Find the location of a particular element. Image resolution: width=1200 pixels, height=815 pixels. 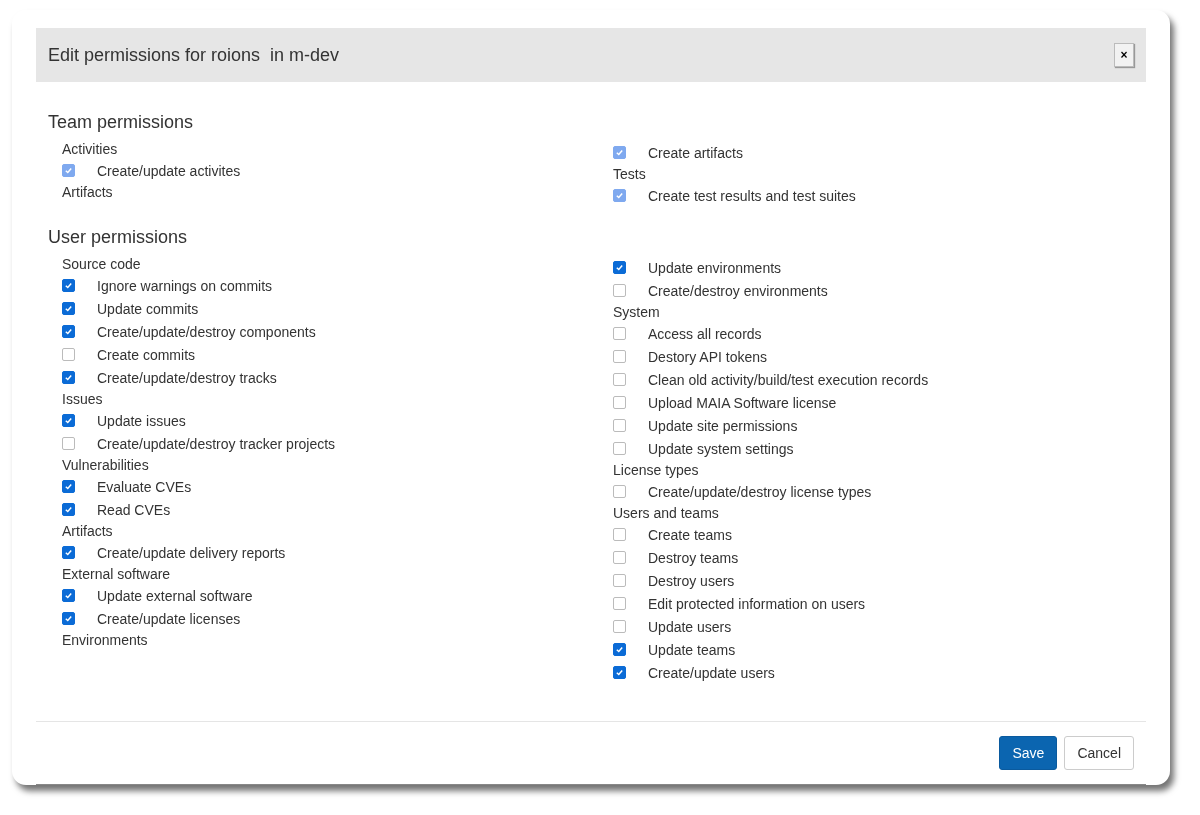

permission-label: Clean old activity/build/test execution records is located at coordinates (788, 379).